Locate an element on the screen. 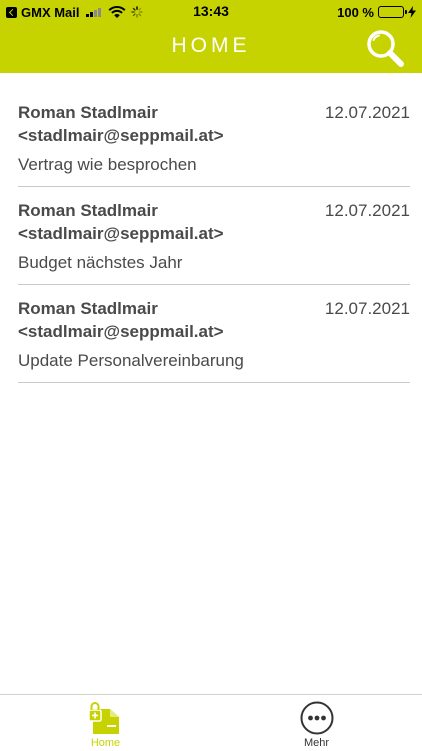 The image size is (422, 751). status-right: 100 % is located at coordinates (376, 12).